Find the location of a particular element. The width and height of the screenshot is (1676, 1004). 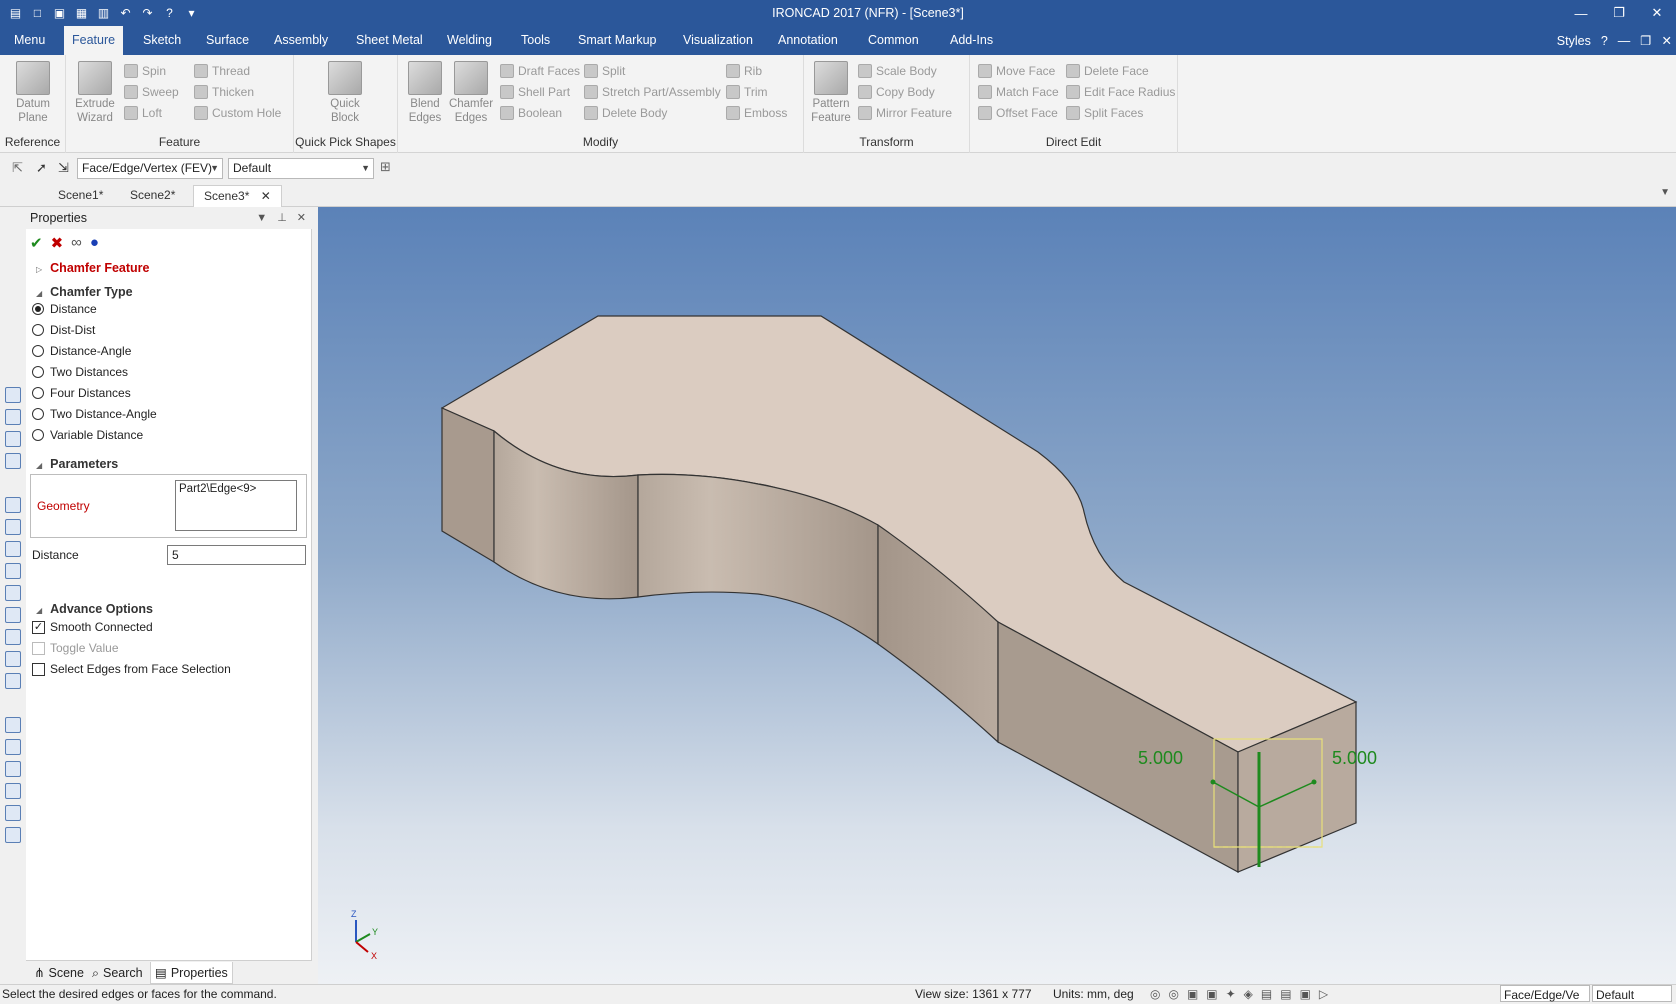

parameters-header: ◢ Parameters is located at coordinates (77, 464).